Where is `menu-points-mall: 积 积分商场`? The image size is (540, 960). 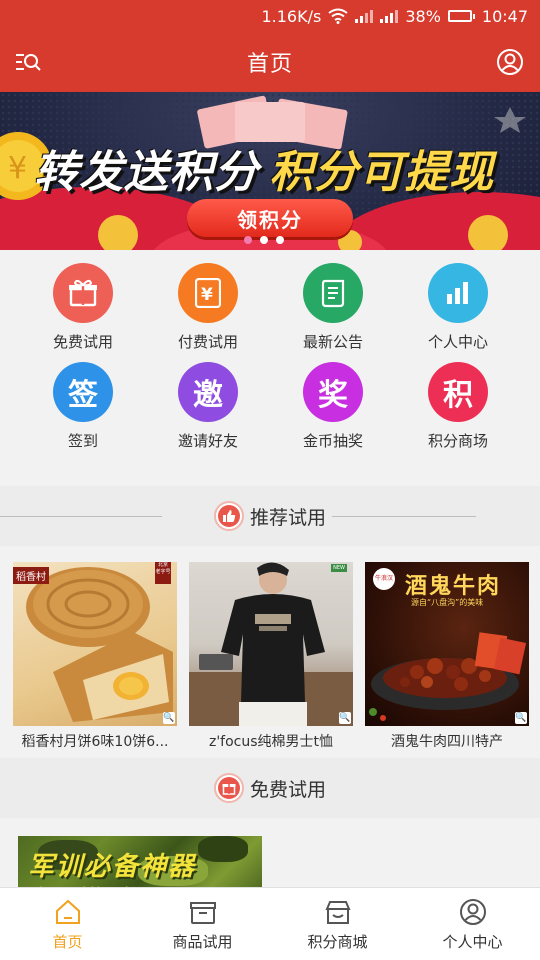 menu-points-mall: 积 积分商场 is located at coordinates (458, 408).